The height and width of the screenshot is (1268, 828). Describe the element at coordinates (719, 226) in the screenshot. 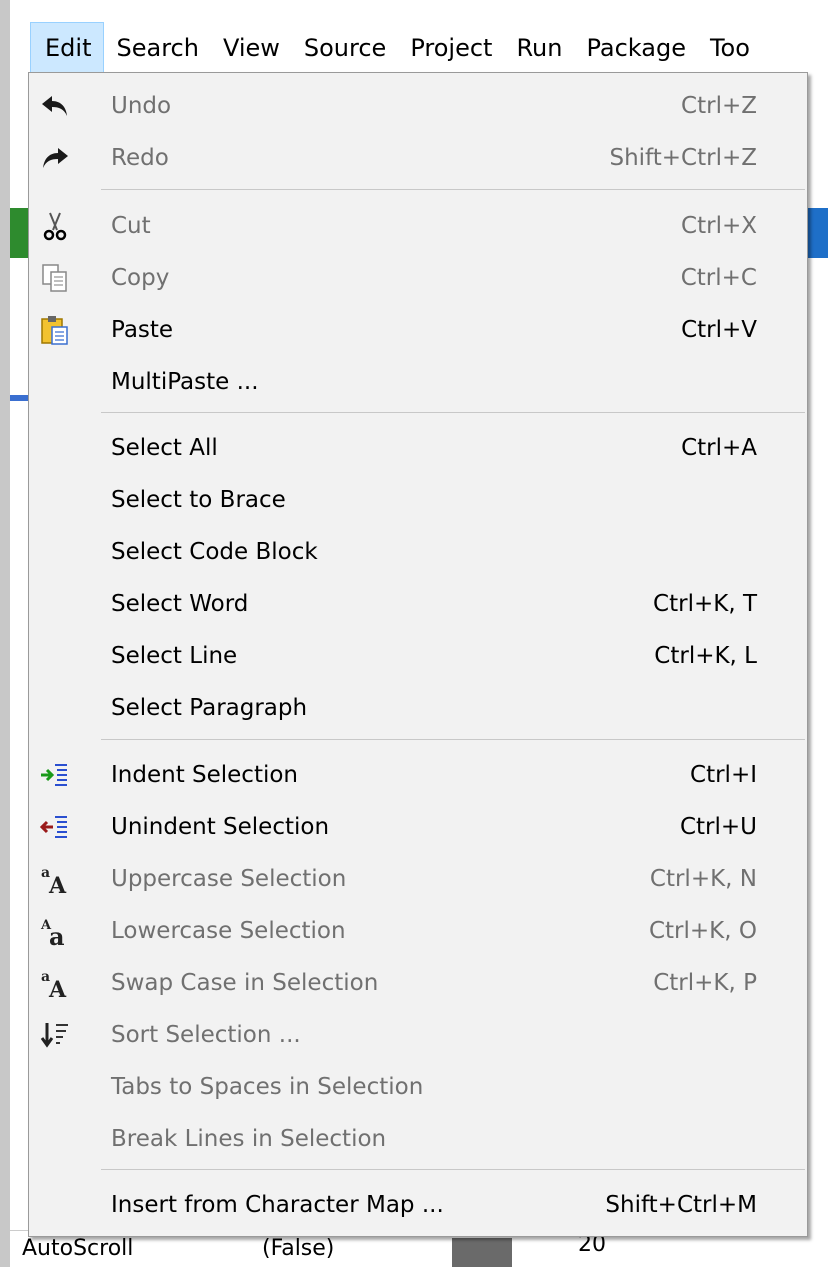

I see `menu-item-shortcut: Ctrl+X` at that location.